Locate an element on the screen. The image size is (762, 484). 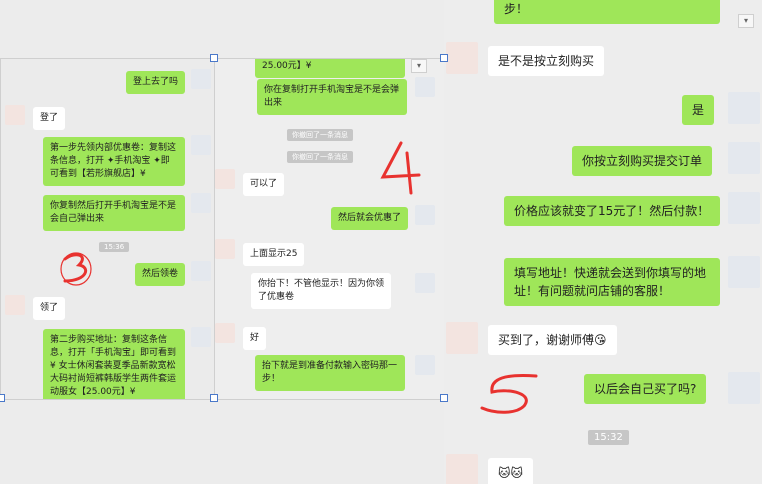
message-bubble-sent: 以后会自己买了吗? is located at coordinates (645, 389).